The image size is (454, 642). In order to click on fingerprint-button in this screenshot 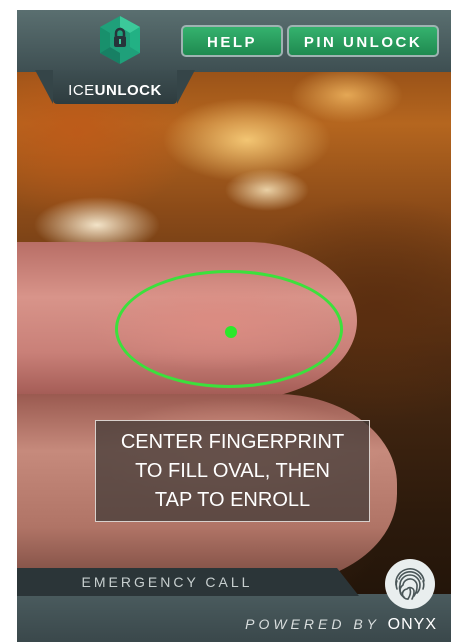, I will do `click(410, 584)`.